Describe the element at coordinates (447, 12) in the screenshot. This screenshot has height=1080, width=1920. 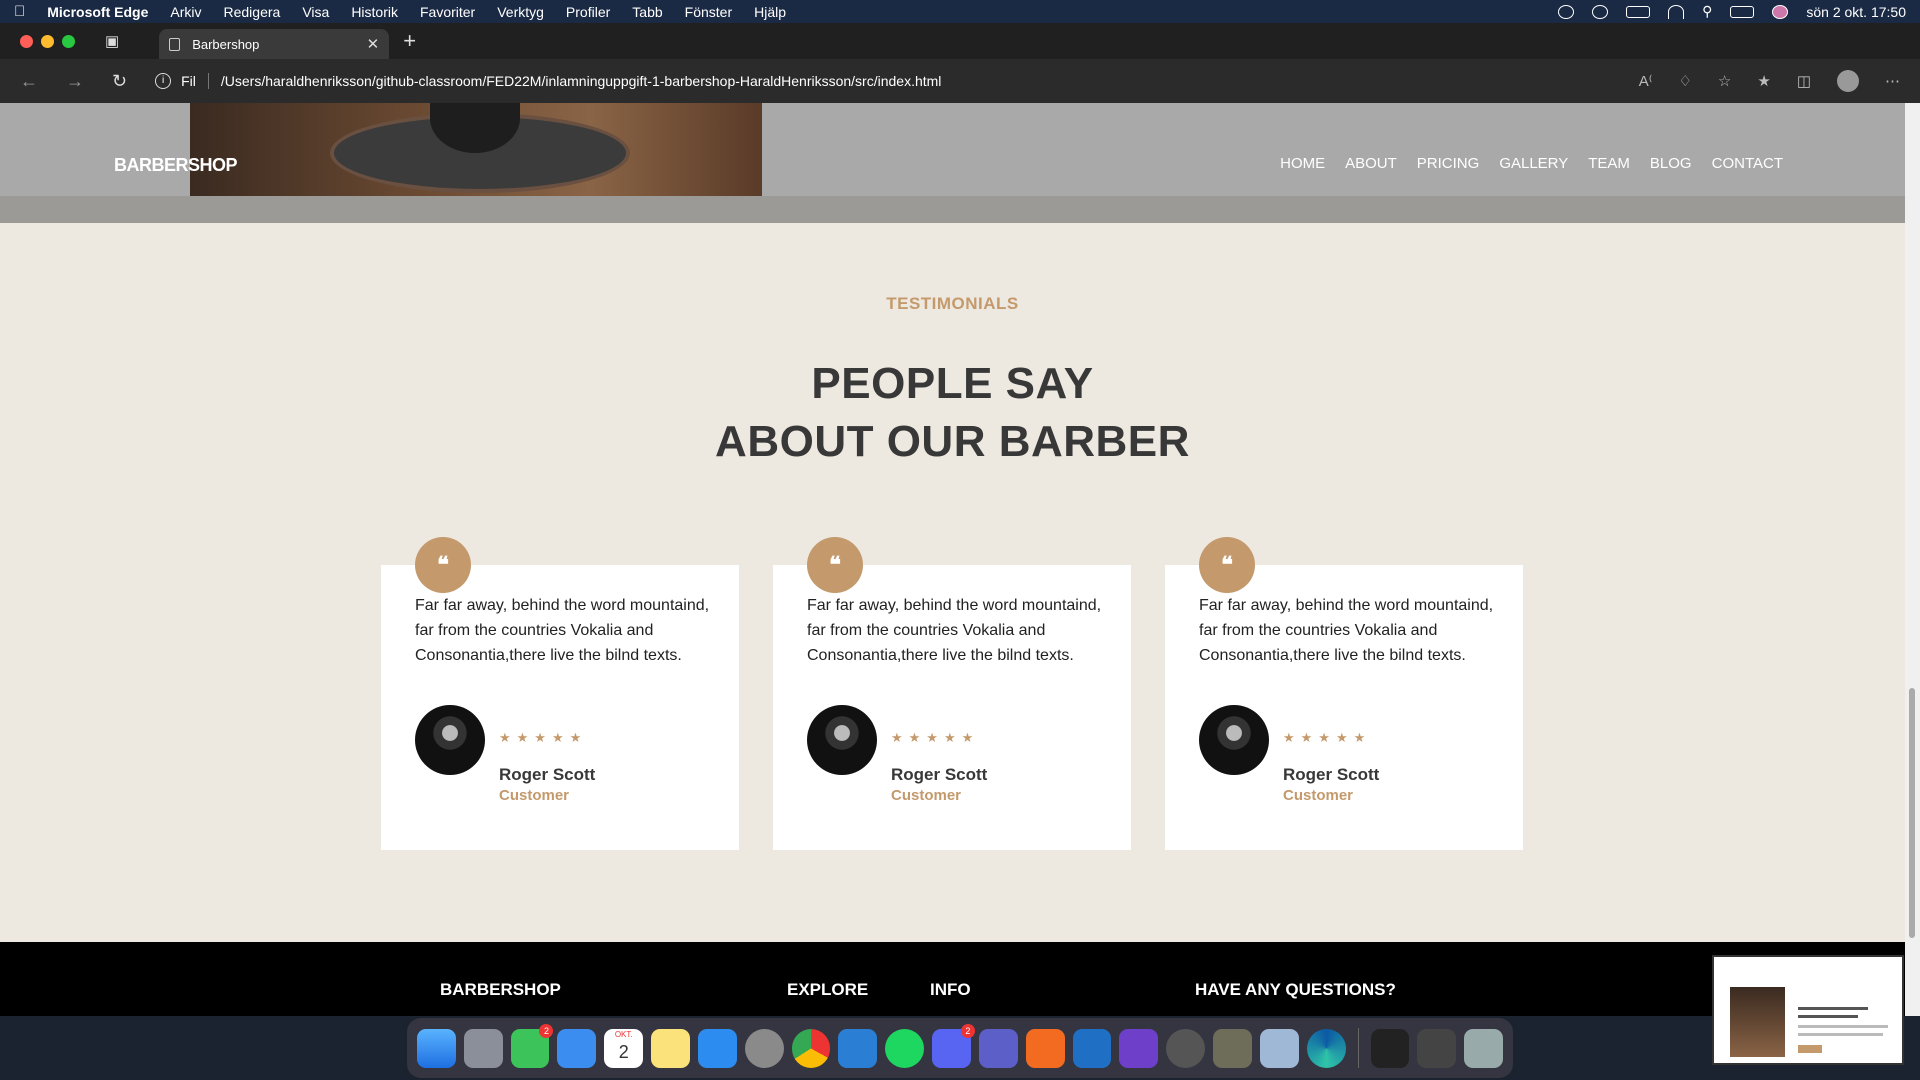
I see `menu-item-favoriter: Favoriter` at that location.